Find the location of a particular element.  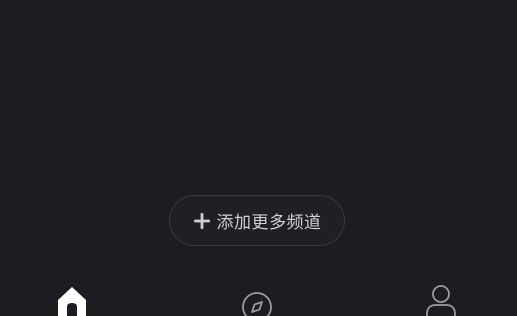

bottom-tab-bar is located at coordinates (258, 296).